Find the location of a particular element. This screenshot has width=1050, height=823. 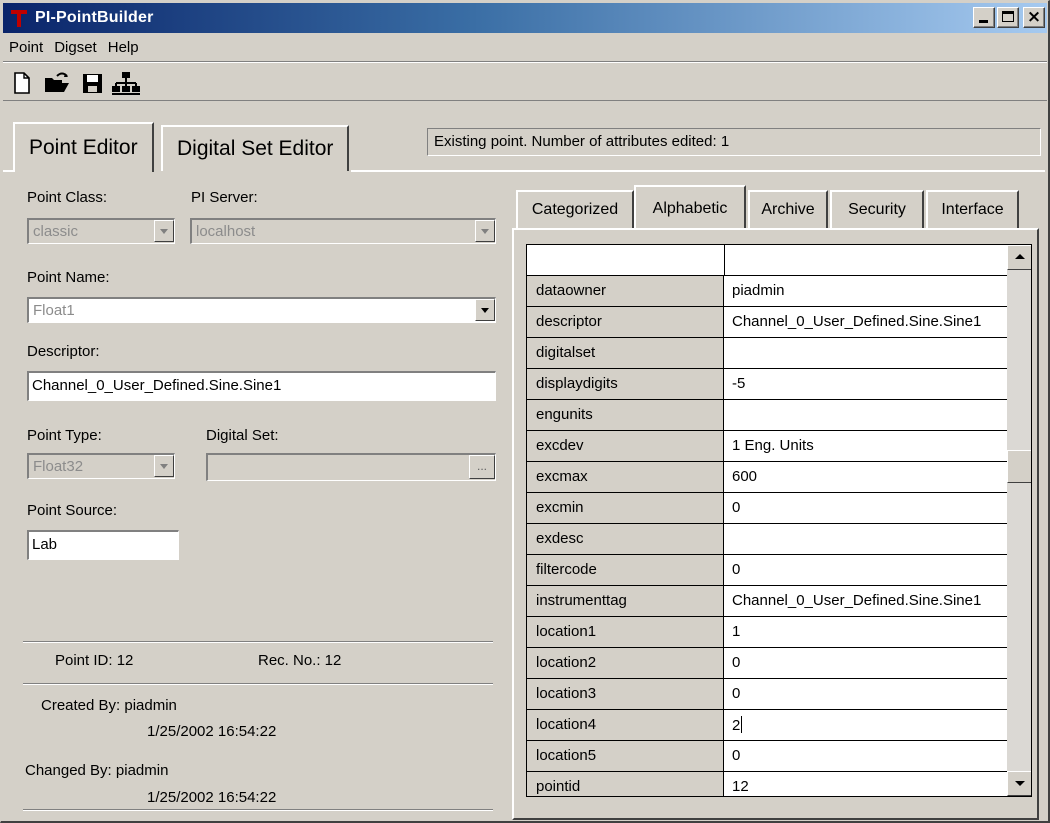

attribute-row: excdev 1 Eng. Units is located at coordinates (767, 446).